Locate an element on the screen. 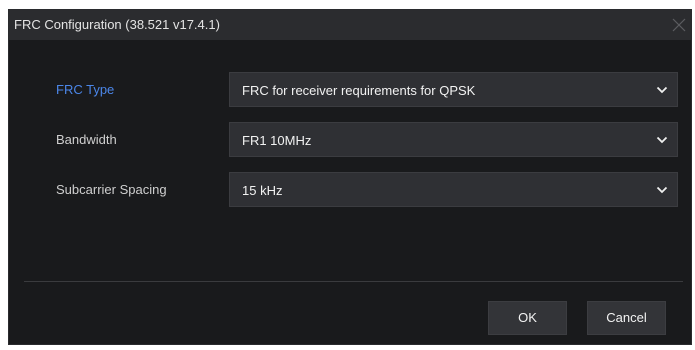  close-icon is located at coordinates (679, 25).